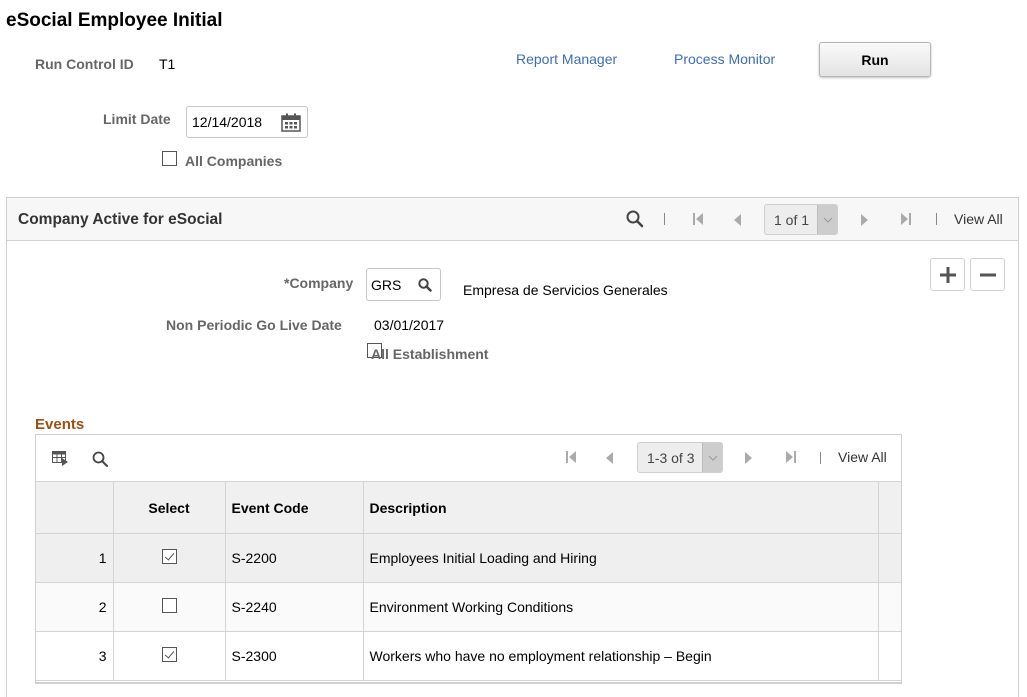  I want to click on calendar-icon, so click(291, 122).